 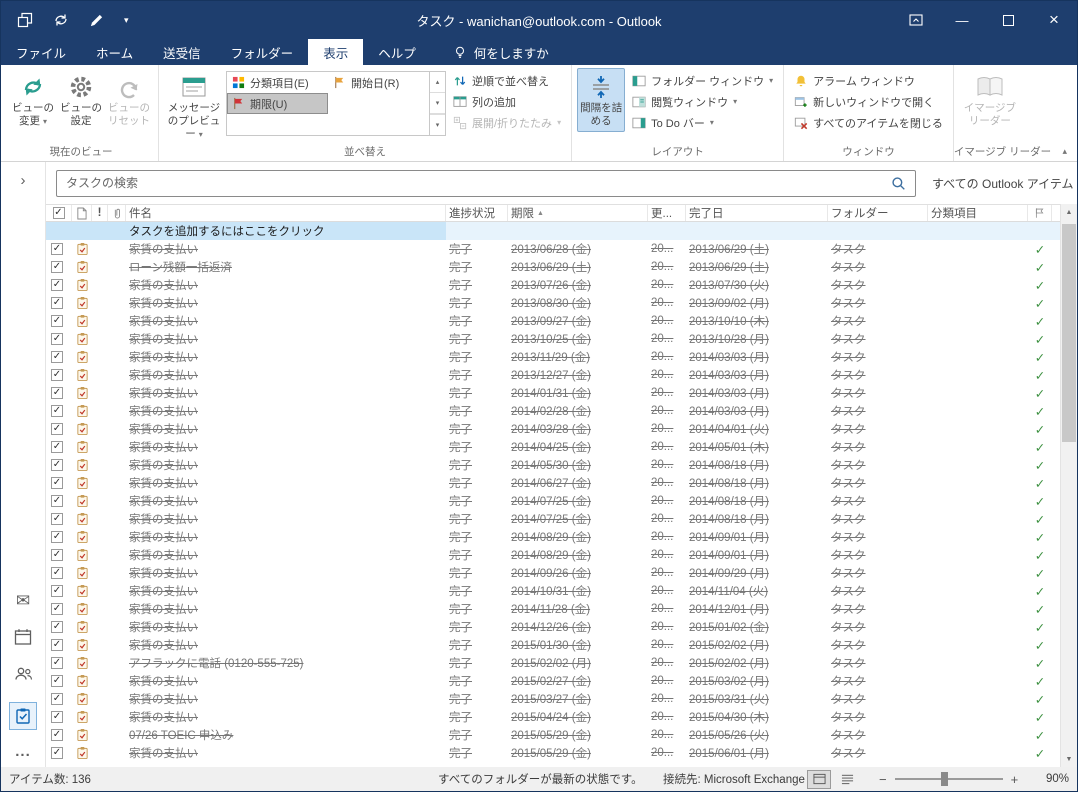 What do you see at coordinates (1004, 183) in the screenshot?
I see `search-scope-dropdown: すべての Outlook アイテム ▾` at bounding box center [1004, 183].